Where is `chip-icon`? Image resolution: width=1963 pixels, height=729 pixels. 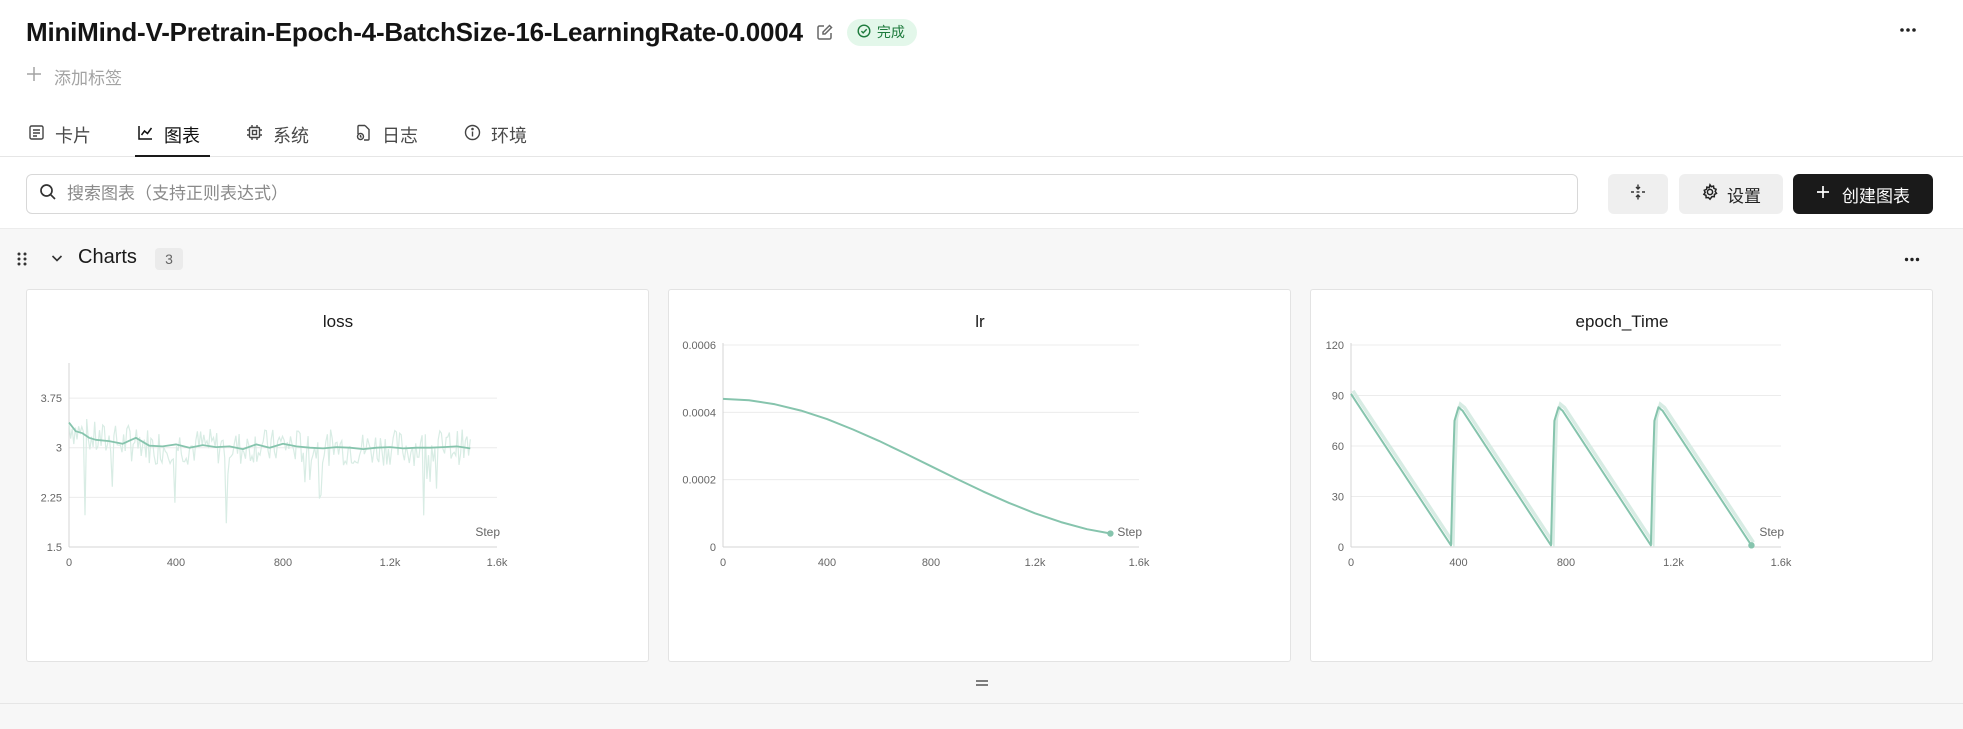 chip-icon is located at coordinates (254, 135).